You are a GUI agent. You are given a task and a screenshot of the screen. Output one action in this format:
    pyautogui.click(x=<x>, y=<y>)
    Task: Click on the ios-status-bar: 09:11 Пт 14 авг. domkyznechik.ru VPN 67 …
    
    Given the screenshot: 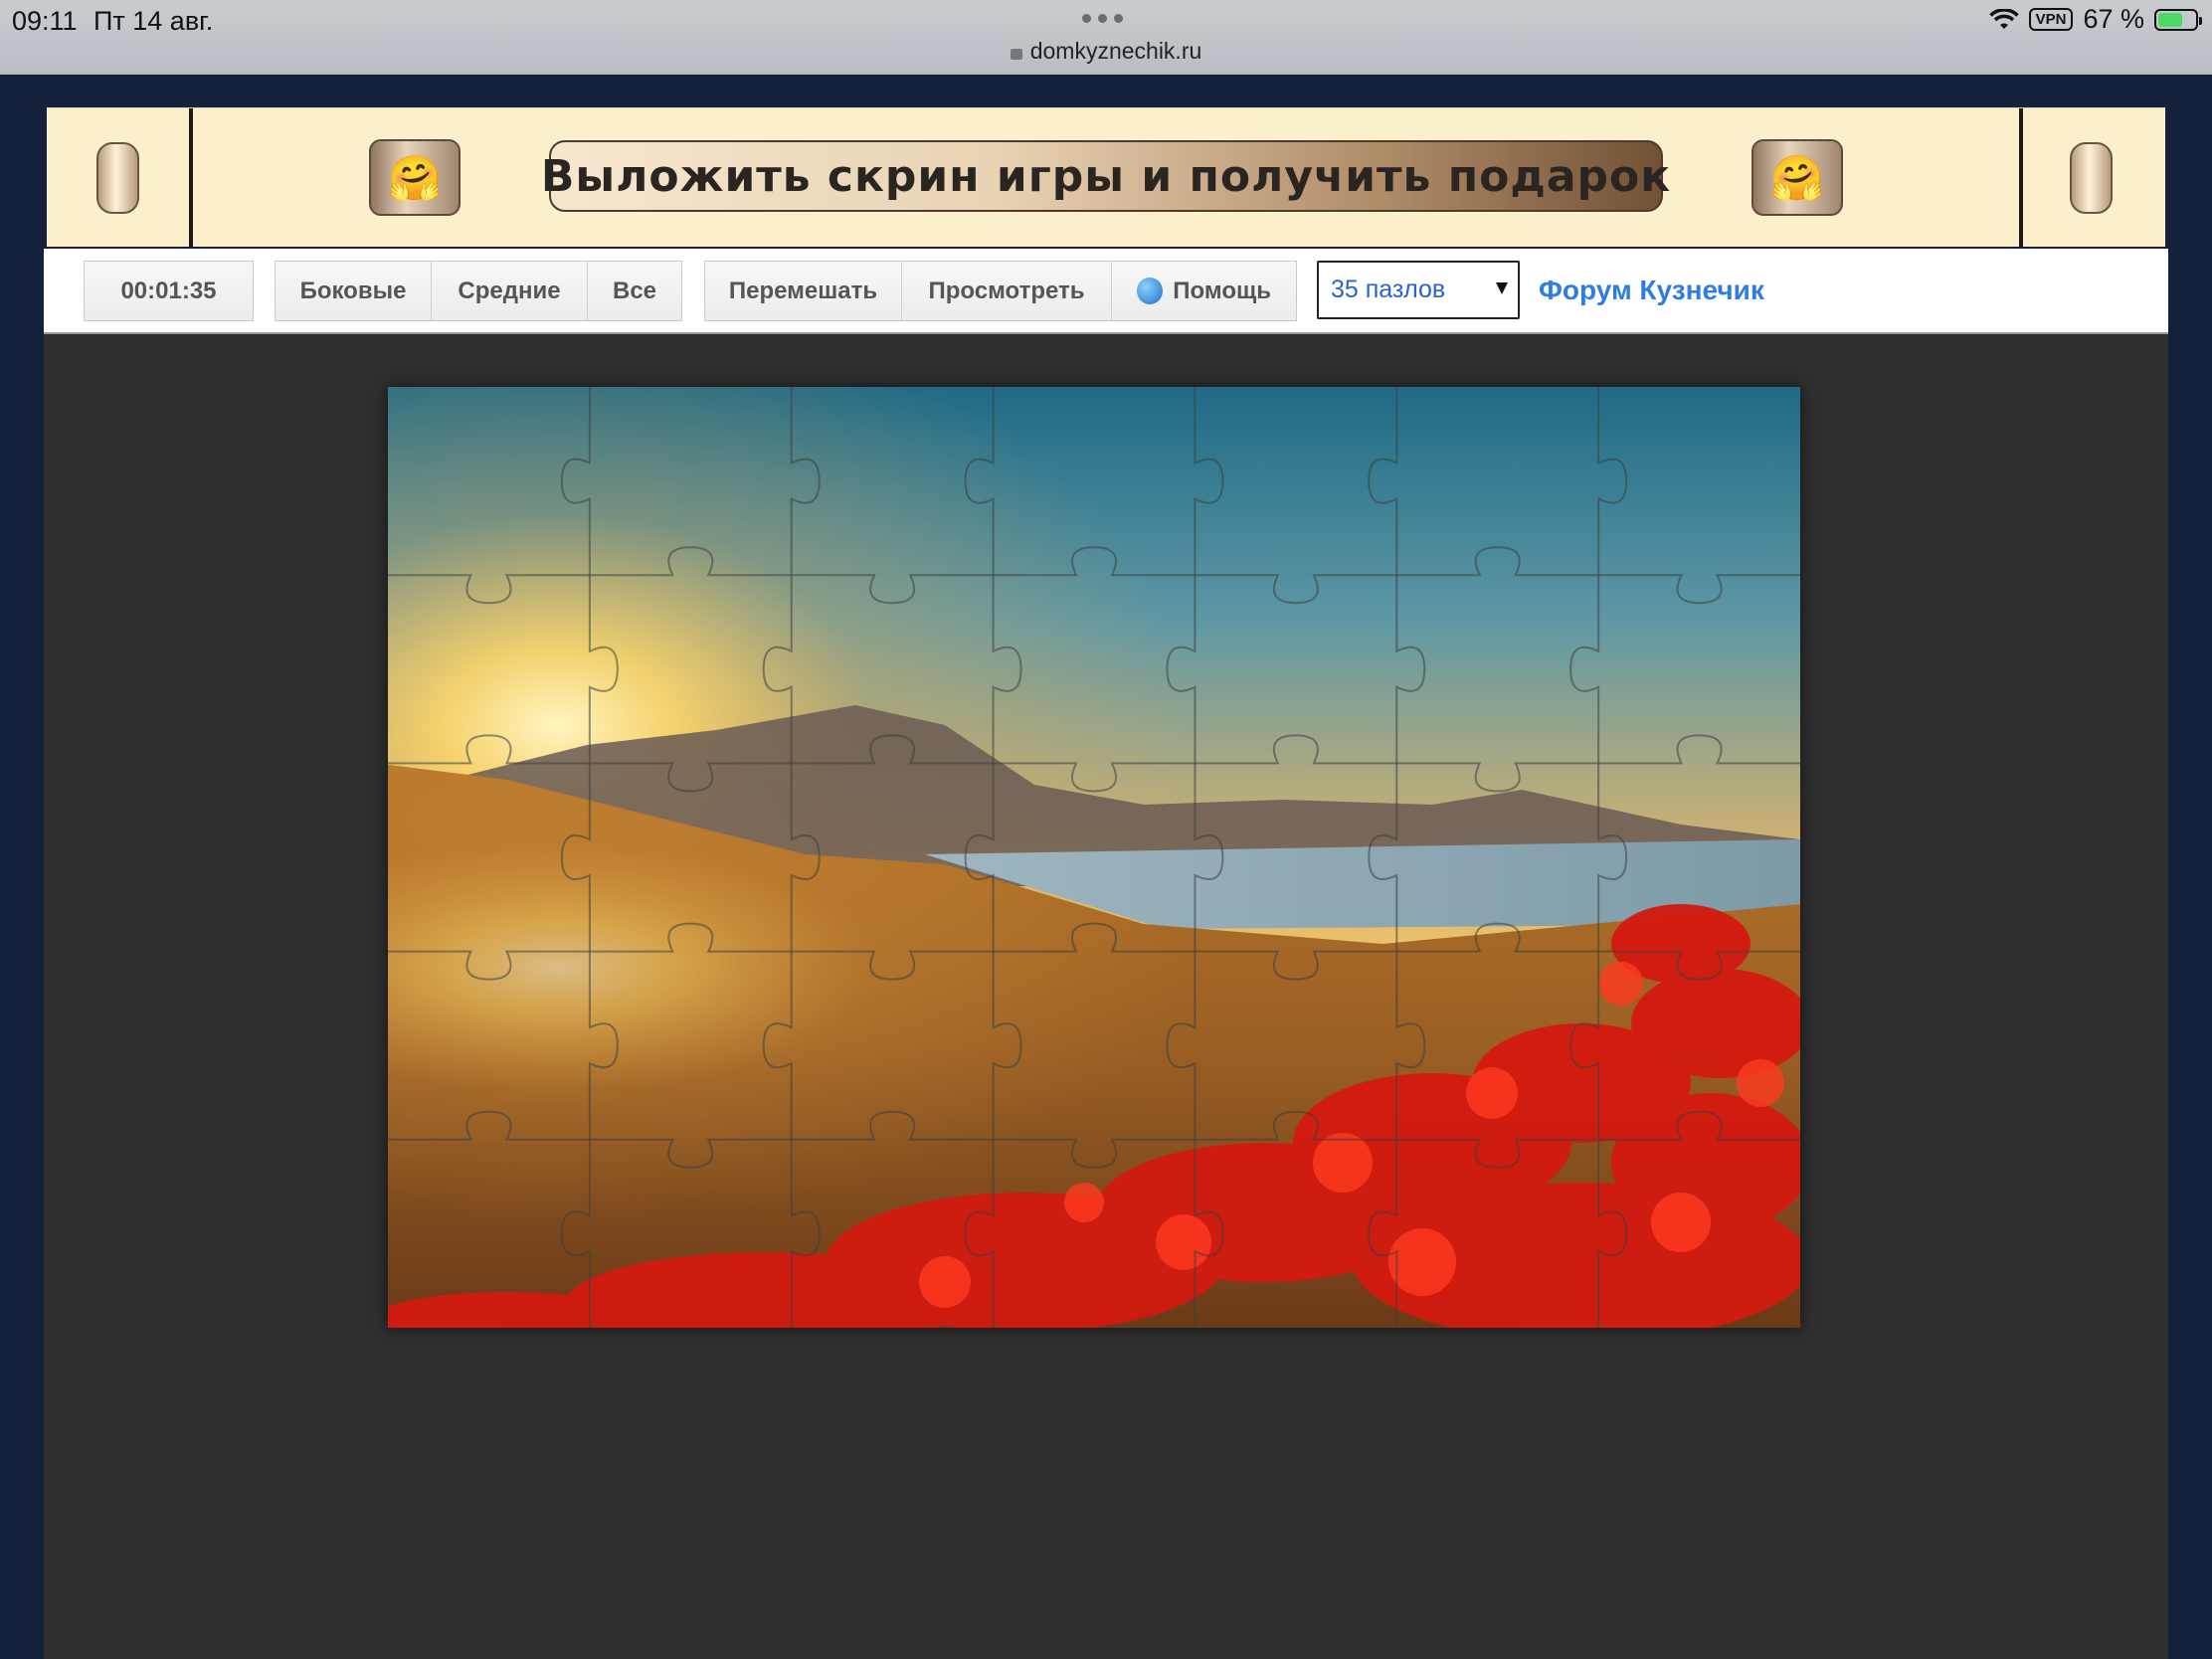 What is the action you would take?
    pyautogui.click(x=1106, y=37)
    